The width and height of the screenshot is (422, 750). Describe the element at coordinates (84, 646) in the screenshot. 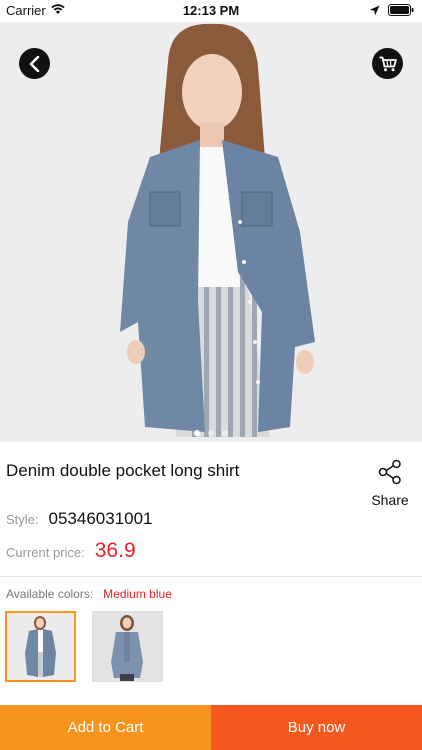

I see `color-swatches` at that location.